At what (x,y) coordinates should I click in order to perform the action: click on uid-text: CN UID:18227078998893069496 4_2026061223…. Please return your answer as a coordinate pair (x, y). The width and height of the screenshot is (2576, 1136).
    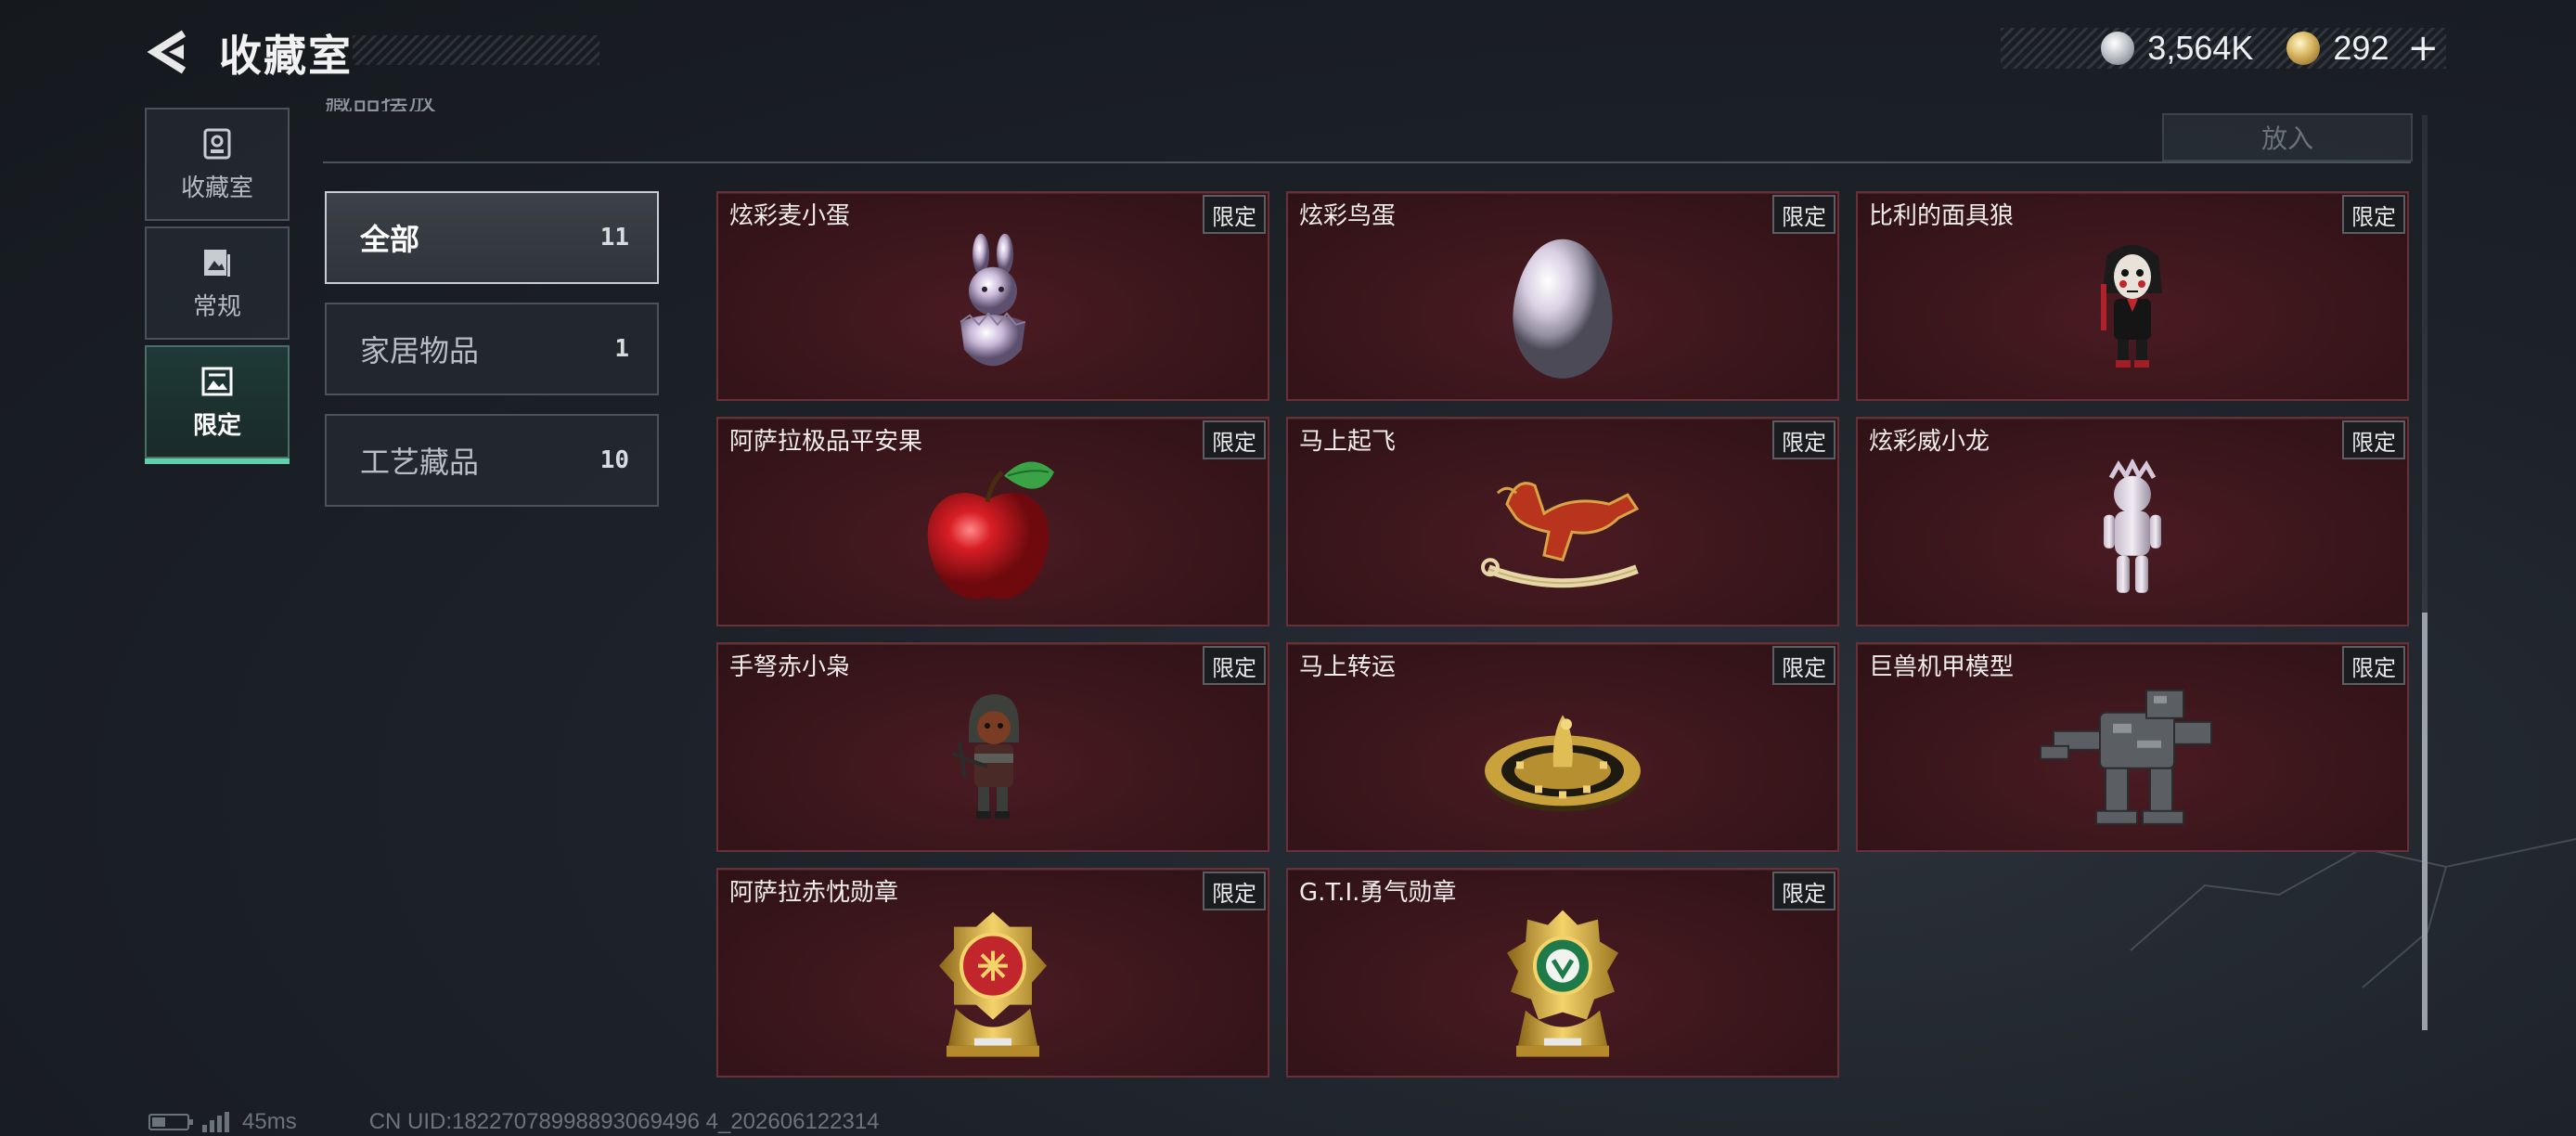
    Looking at the image, I should click on (624, 1121).